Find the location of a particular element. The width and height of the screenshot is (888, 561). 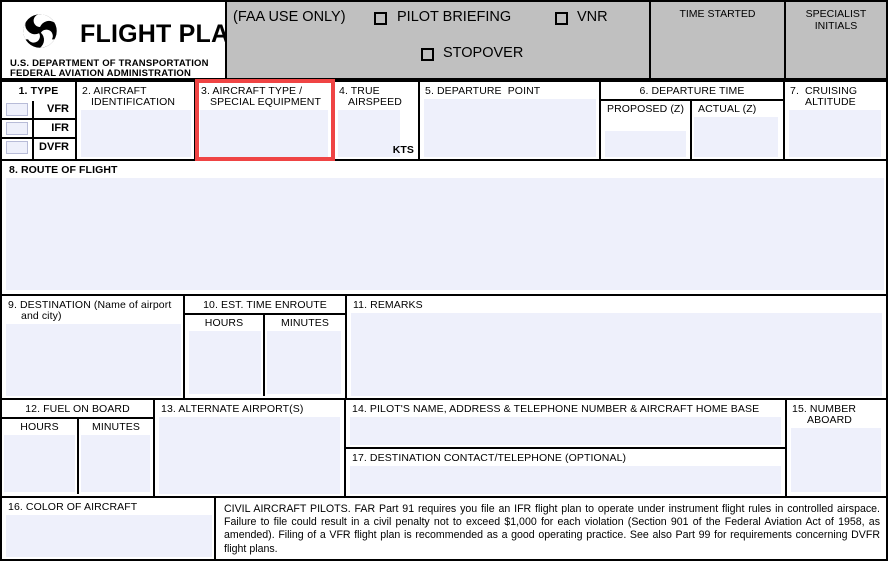

field-1-label: 1. TYPE is located at coordinates (38, 91).